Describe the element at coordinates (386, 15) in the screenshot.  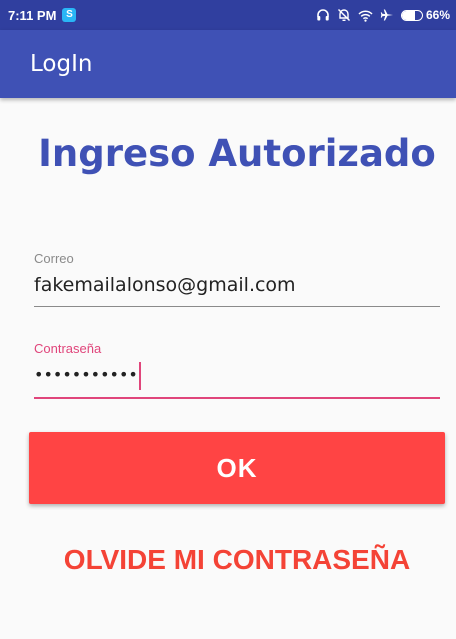
I see `airplane-icon` at that location.